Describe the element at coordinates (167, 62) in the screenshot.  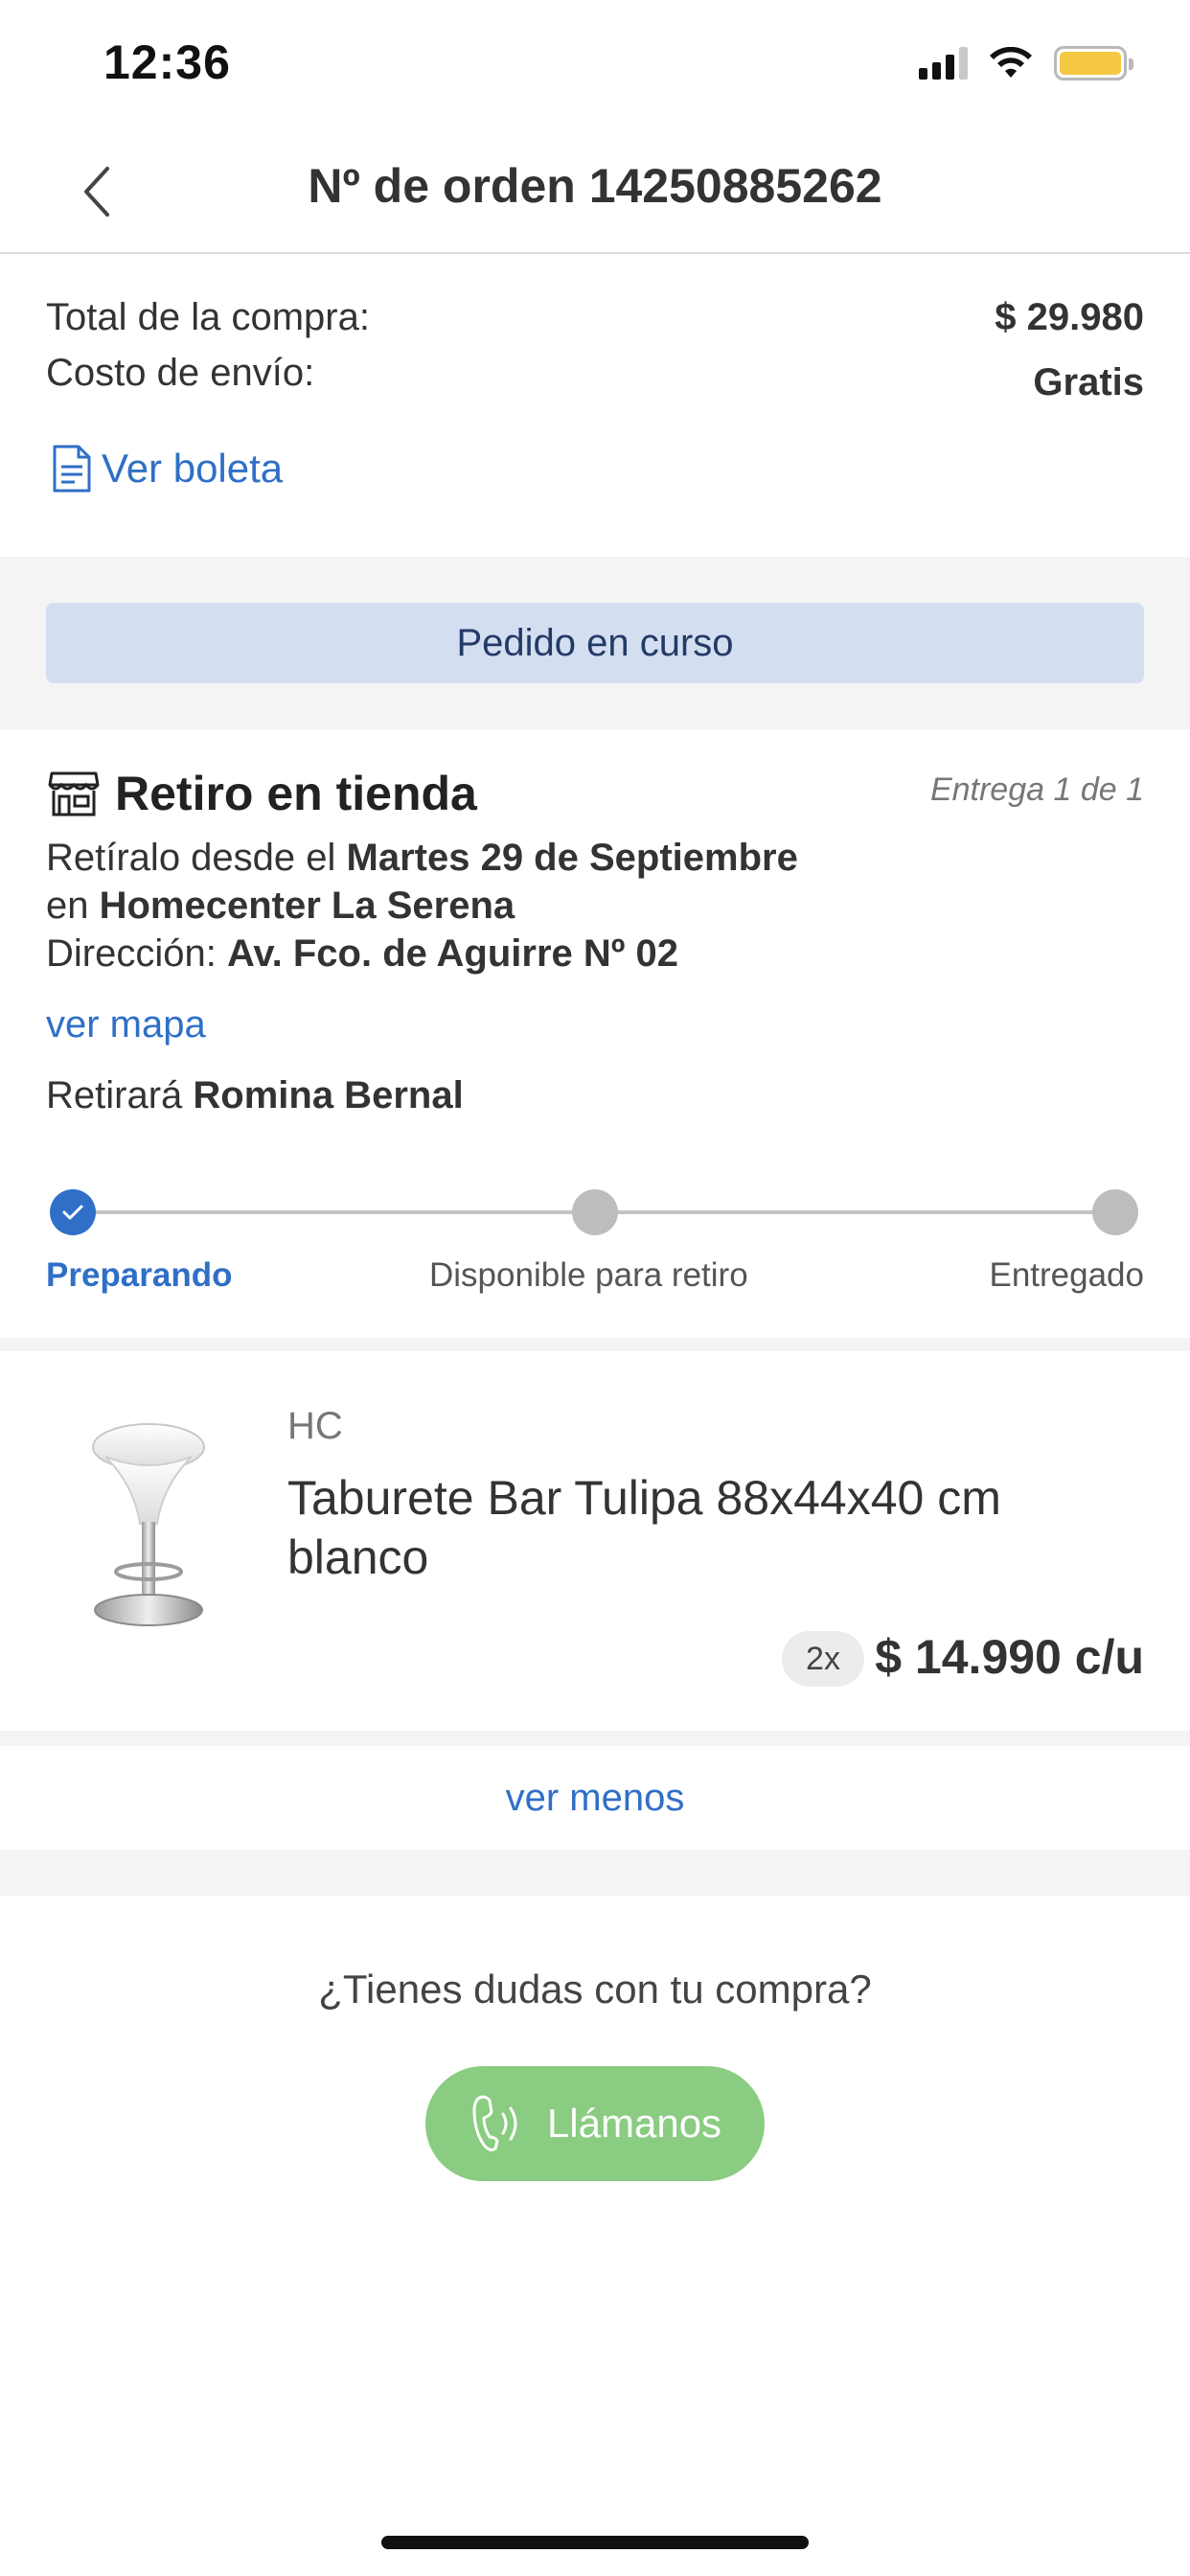
I see `status-time: 12:36` at that location.